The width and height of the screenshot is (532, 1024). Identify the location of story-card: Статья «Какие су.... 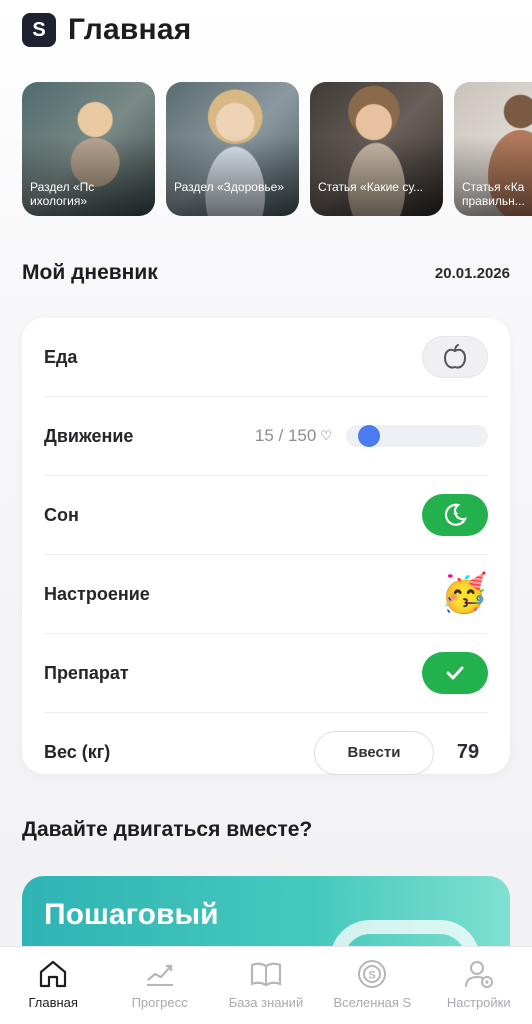
(376, 149).